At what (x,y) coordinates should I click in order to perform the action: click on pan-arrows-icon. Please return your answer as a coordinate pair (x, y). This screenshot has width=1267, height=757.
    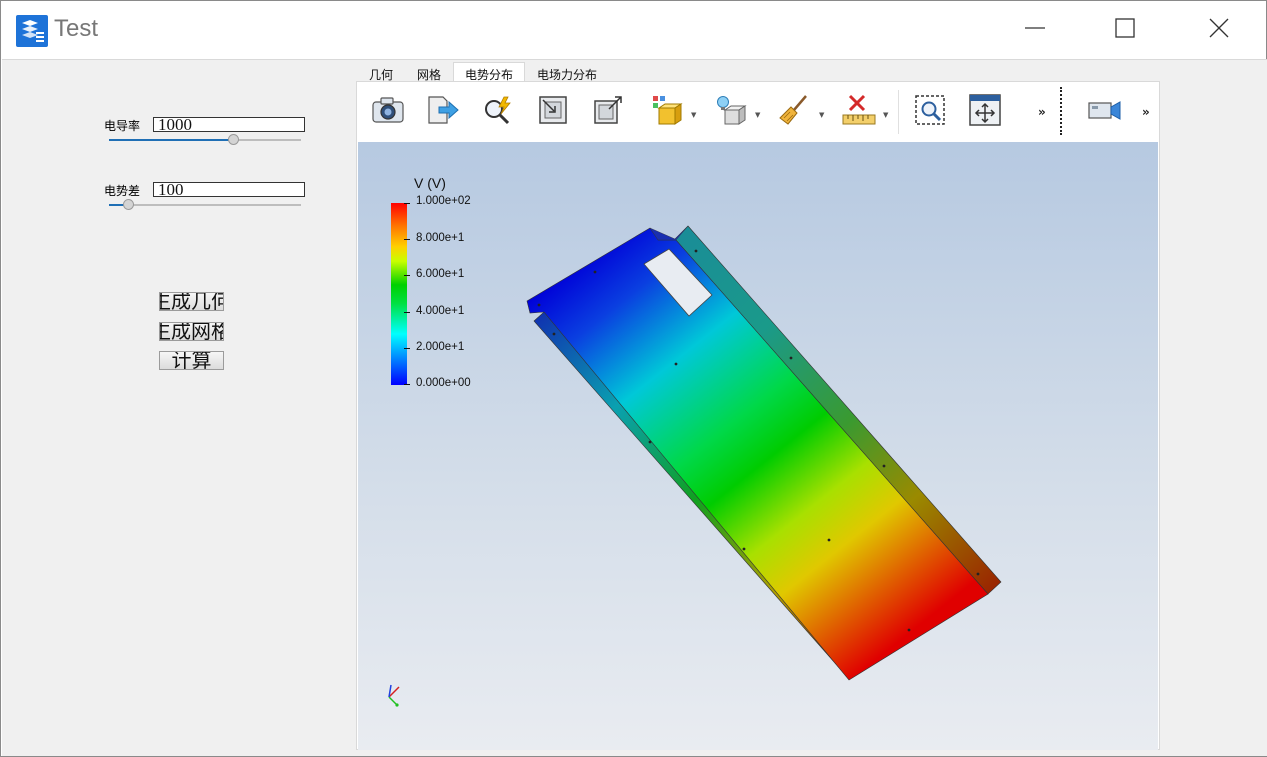
    Looking at the image, I should click on (985, 112).